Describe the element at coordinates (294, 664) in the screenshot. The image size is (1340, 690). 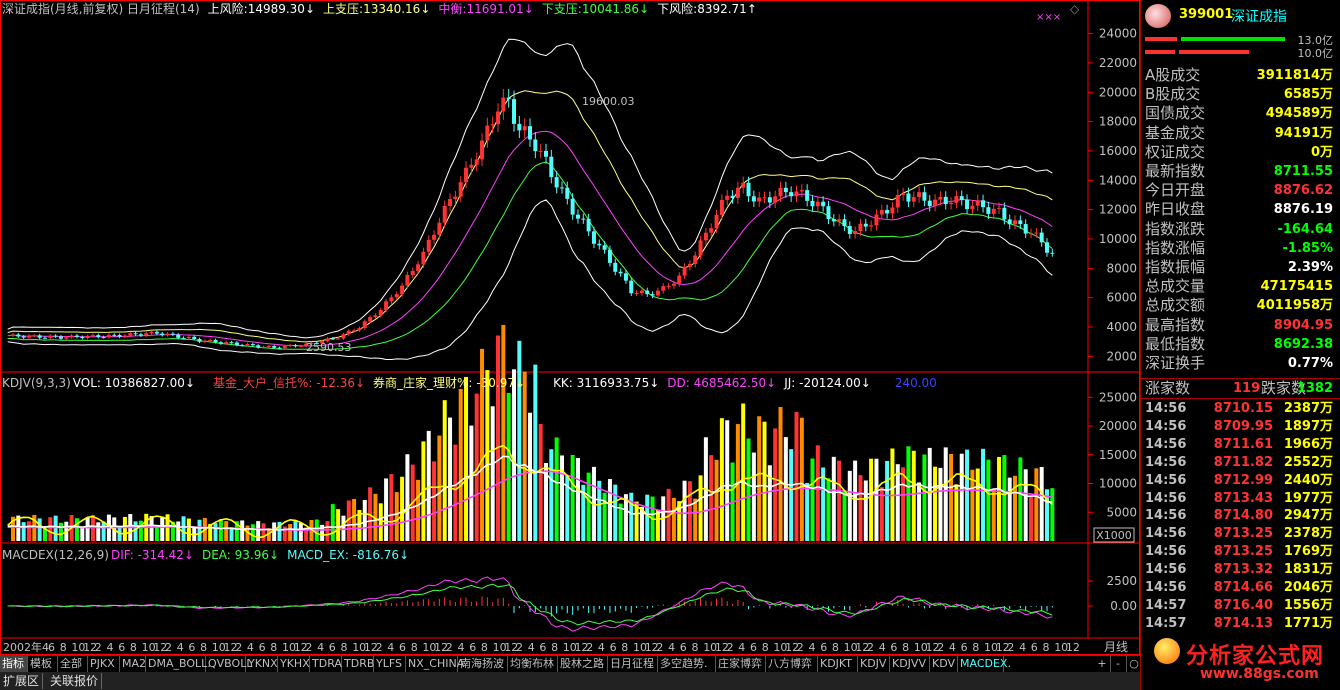
I see `tab-8: YKHX` at that location.